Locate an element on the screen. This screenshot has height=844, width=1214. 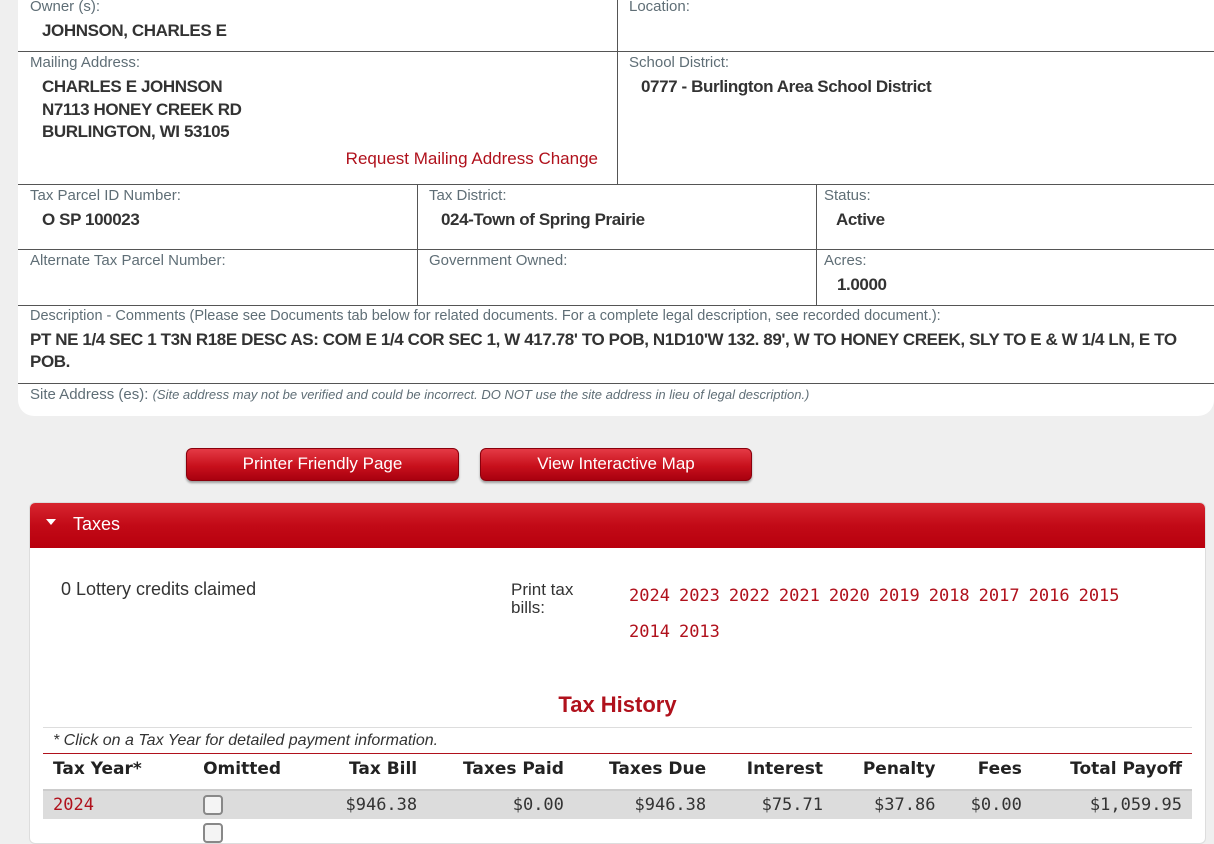
column-header-fees: Fees is located at coordinates (988, 770).